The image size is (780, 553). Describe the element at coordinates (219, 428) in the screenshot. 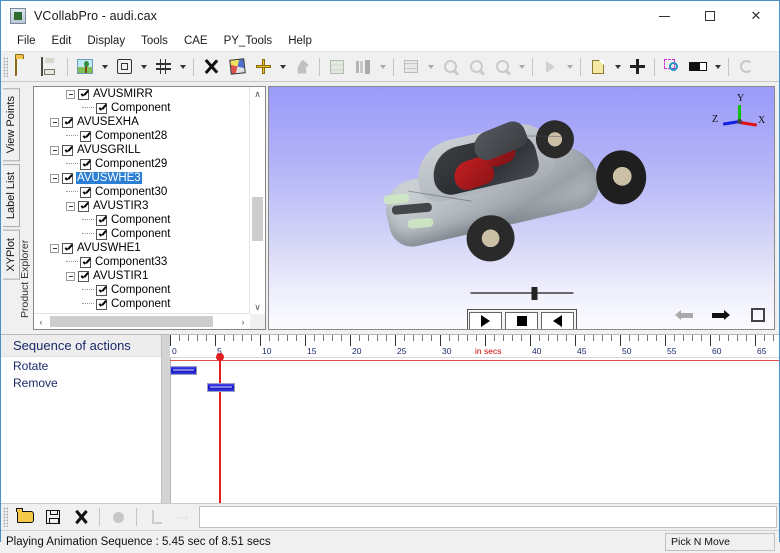

I see `timeline-playhead` at that location.